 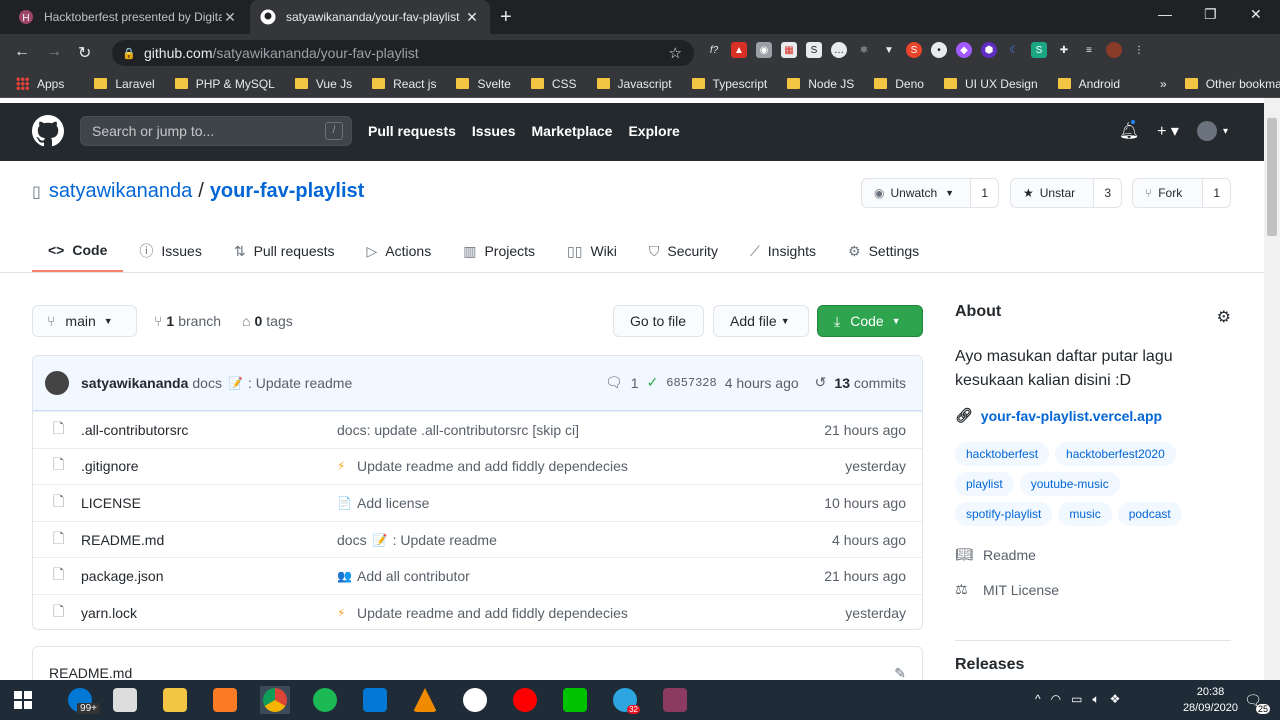 What do you see at coordinates (134, 430) in the screenshot?
I see `file-name-link: .all-contributorsrc` at bounding box center [134, 430].